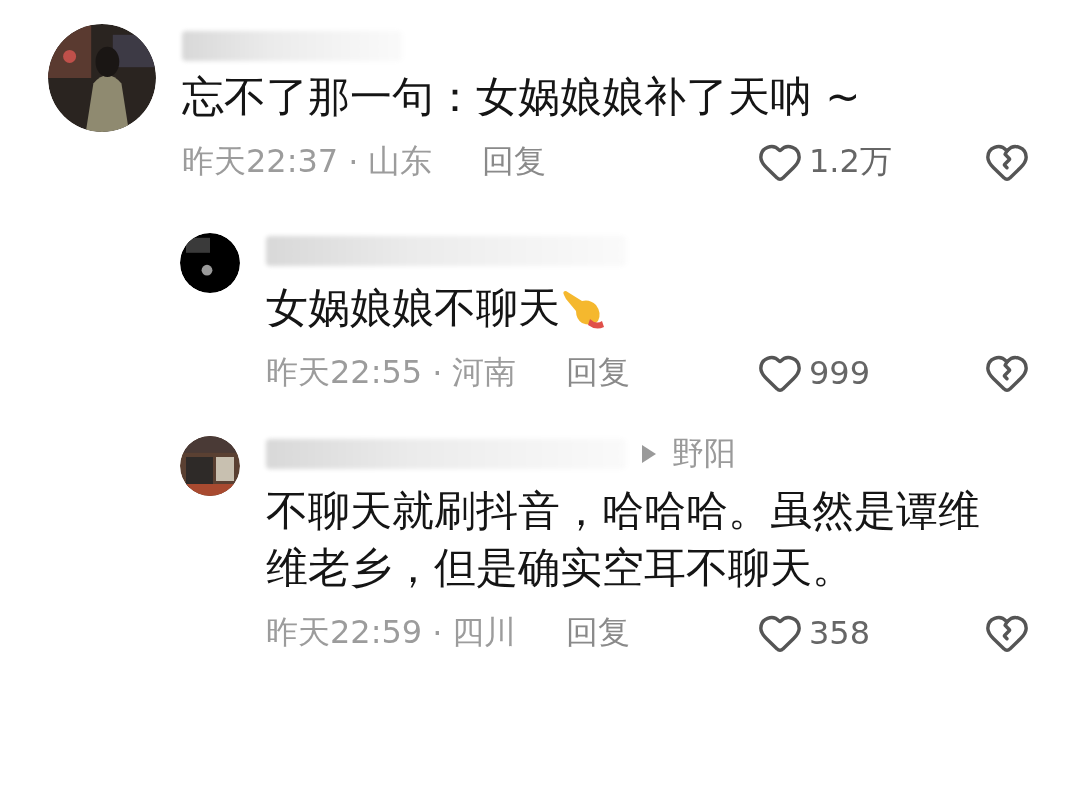 The width and height of the screenshot is (1080, 794). Describe the element at coordinates (260, 161) in the screenshot. I see `comment-time: 昨天22:37` at that location.